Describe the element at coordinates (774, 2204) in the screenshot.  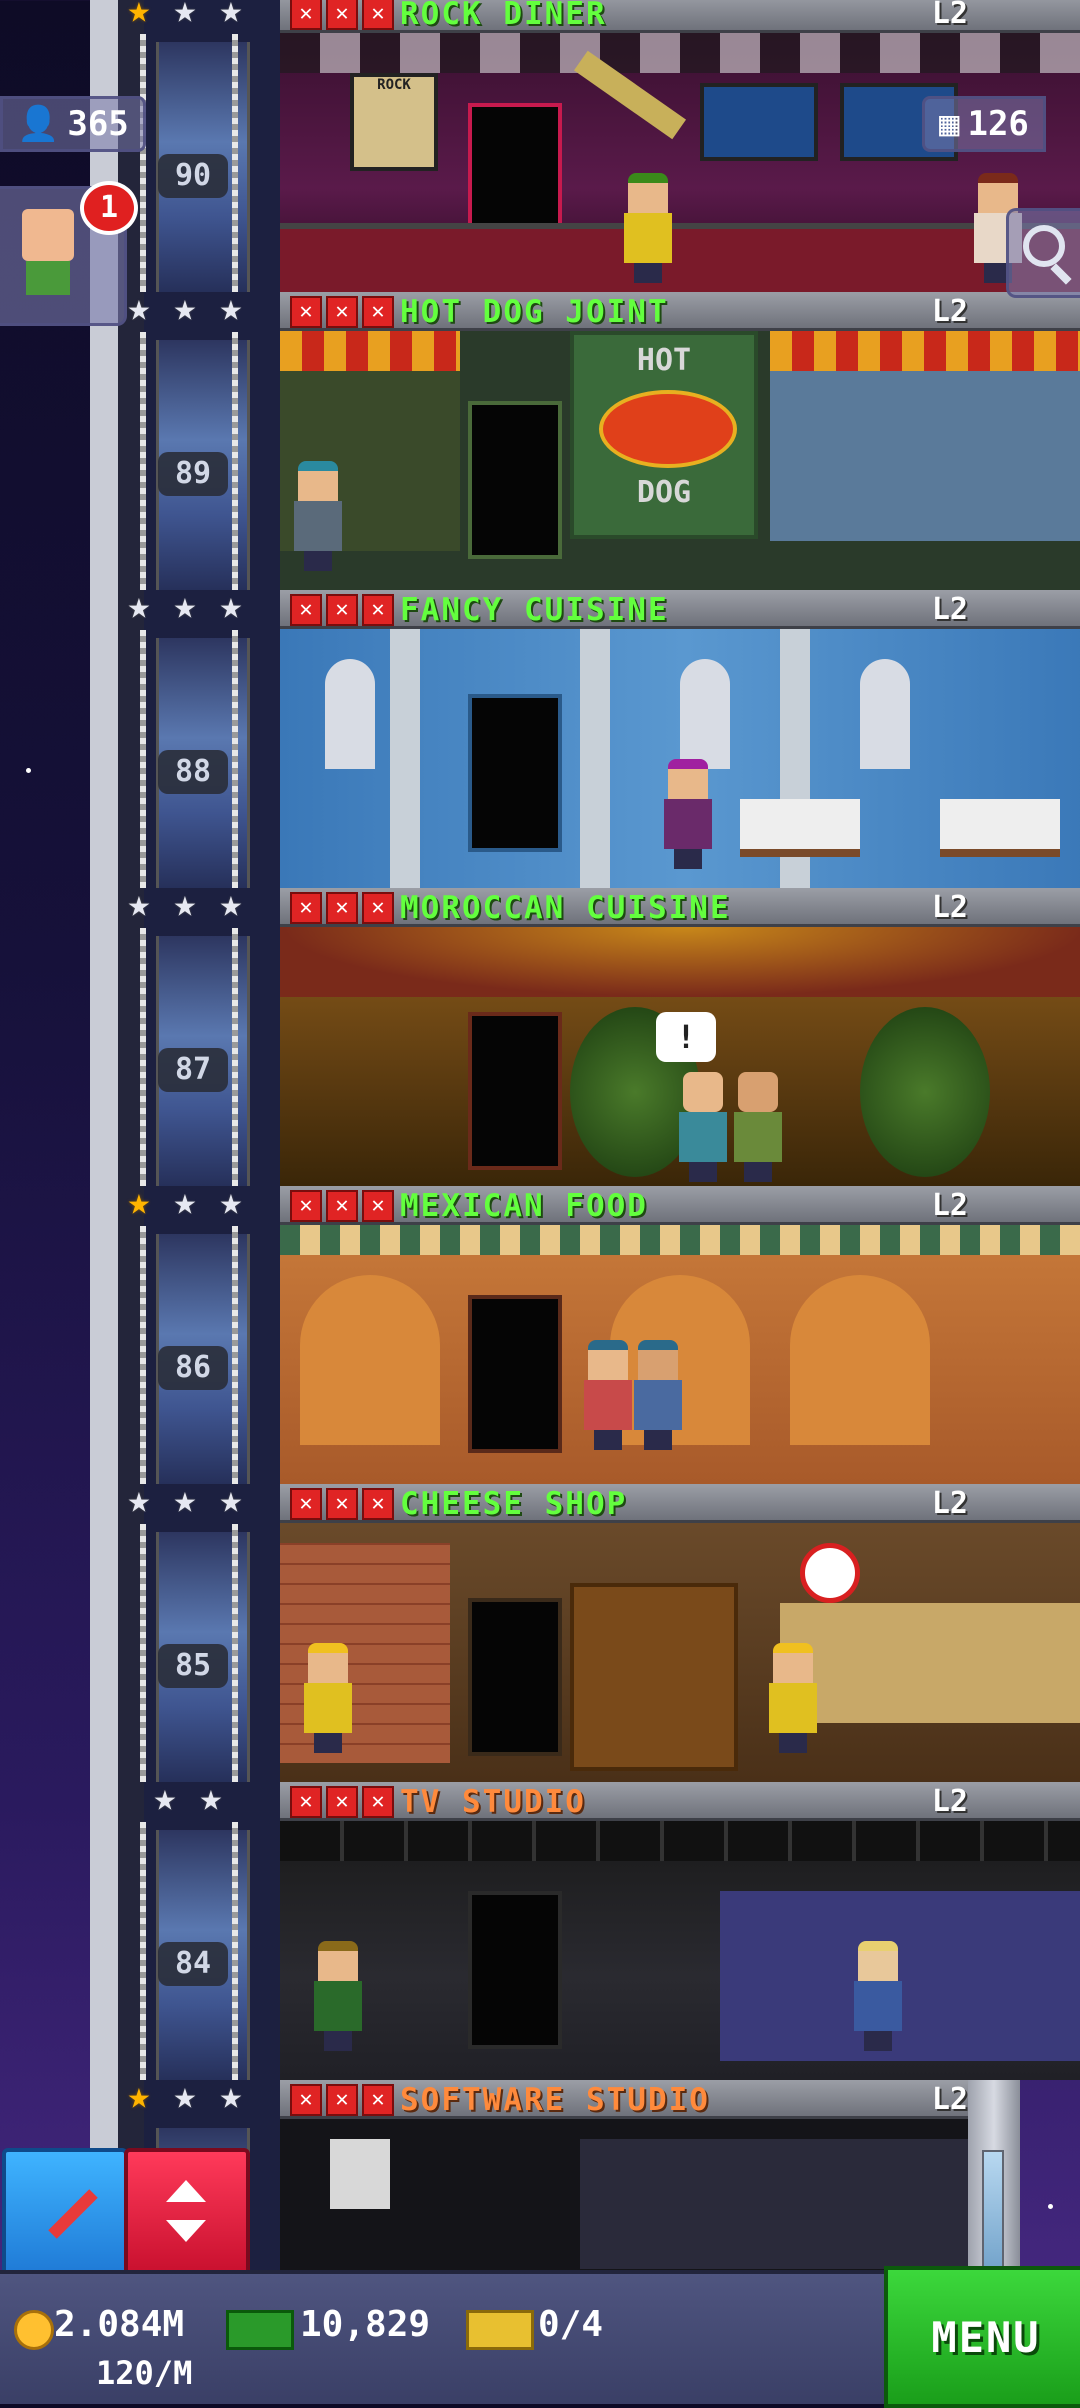
I see `office-window` at that location.